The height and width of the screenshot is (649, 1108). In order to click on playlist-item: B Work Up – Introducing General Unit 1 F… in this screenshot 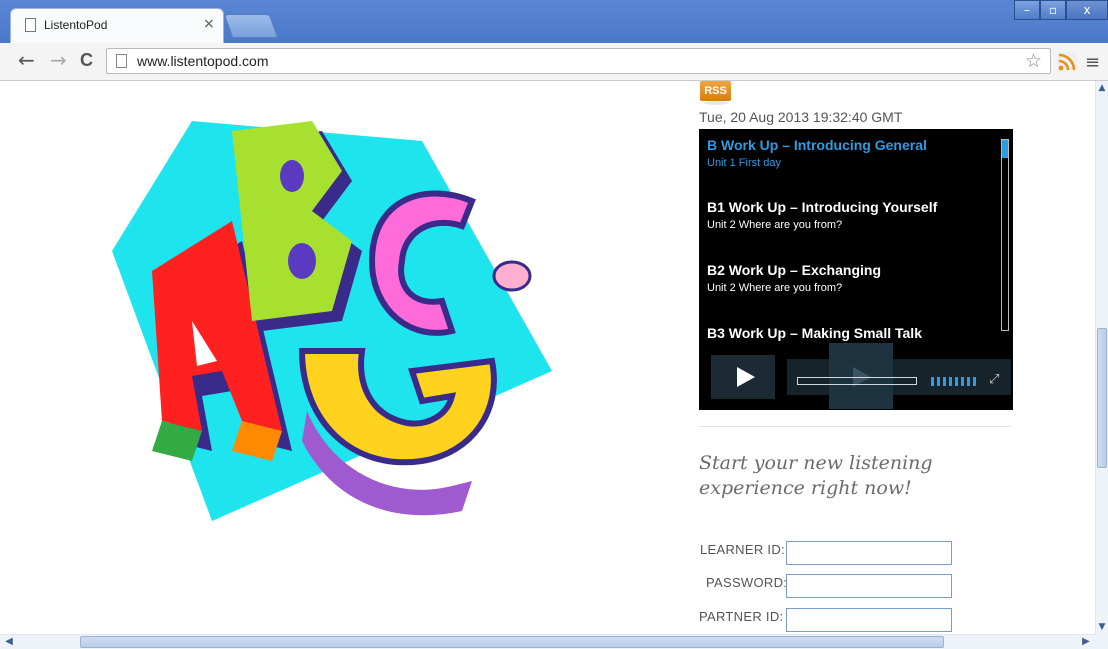, I will do `click(817, 153)`.